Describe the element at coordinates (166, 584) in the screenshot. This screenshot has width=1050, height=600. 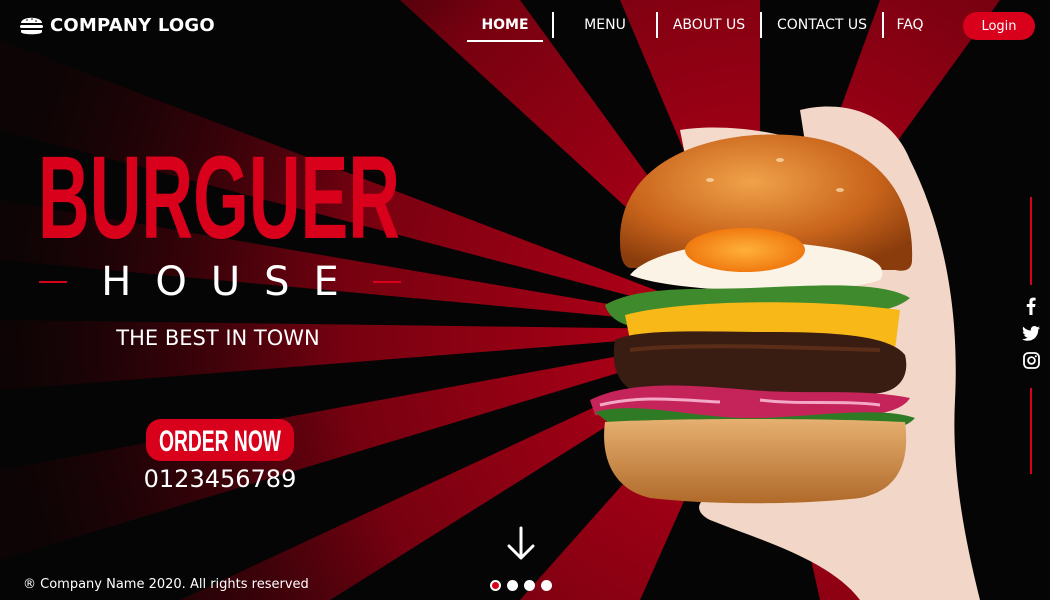
I see `footer-copyright: ® Company Name 2020. All rights reserved` at that location.